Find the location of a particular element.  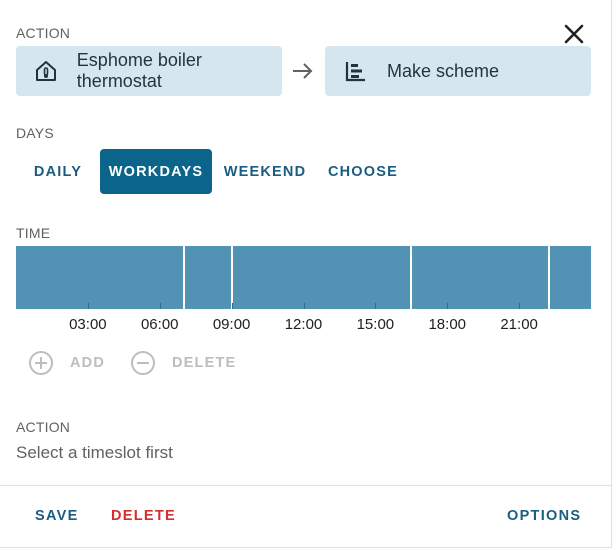

time-tick-label: 12:00 is located at coordinates (303, 324).